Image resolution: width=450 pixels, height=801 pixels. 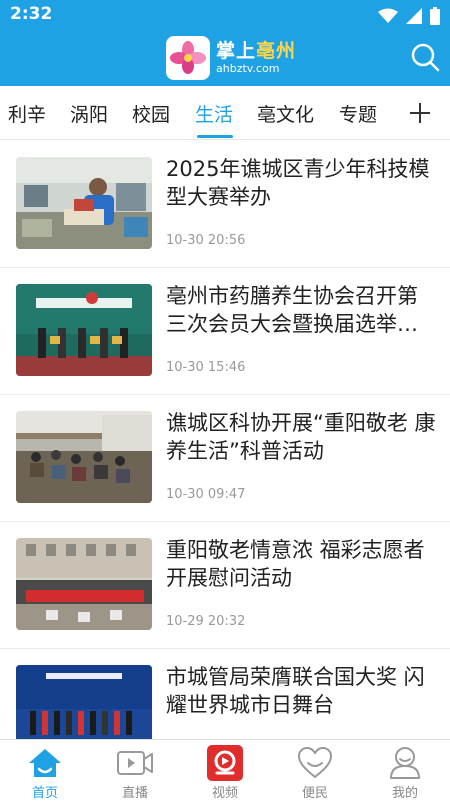 What do you see at coordinates (206, 367) in the screenshot?
I see `news-time: 10-30 15:46` at bounding box center [206, 367].